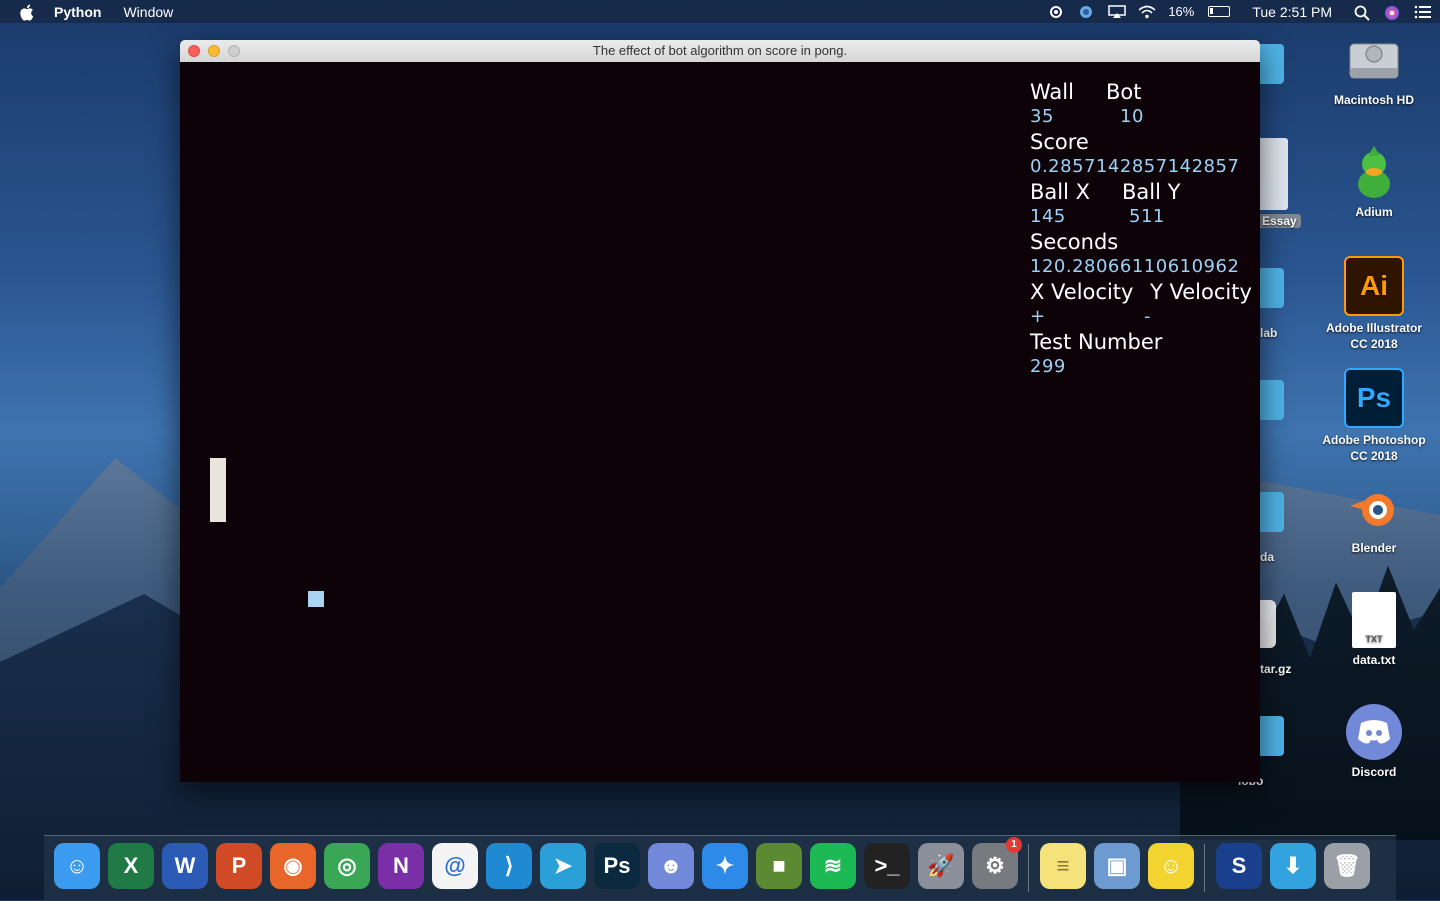 Image resolution: width=1440 pixels, height=901 pixels. What do you see at coordinates (1151, 192) in the screenshot?
I see `ball-y-label: Ball Y` at bounding box center [1151, 192].